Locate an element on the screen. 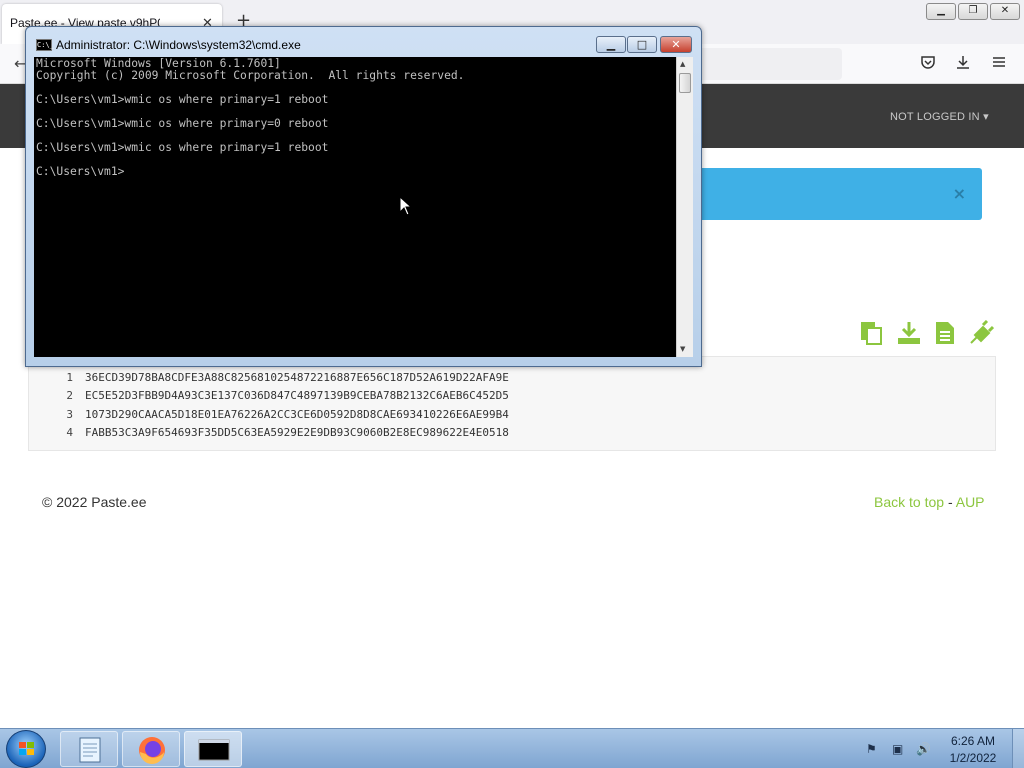 Image resolution: width=1024 pixels, height=768 pixels. footer-copyright: © 2022 Paste.ee is located at coordinates (94, 502).